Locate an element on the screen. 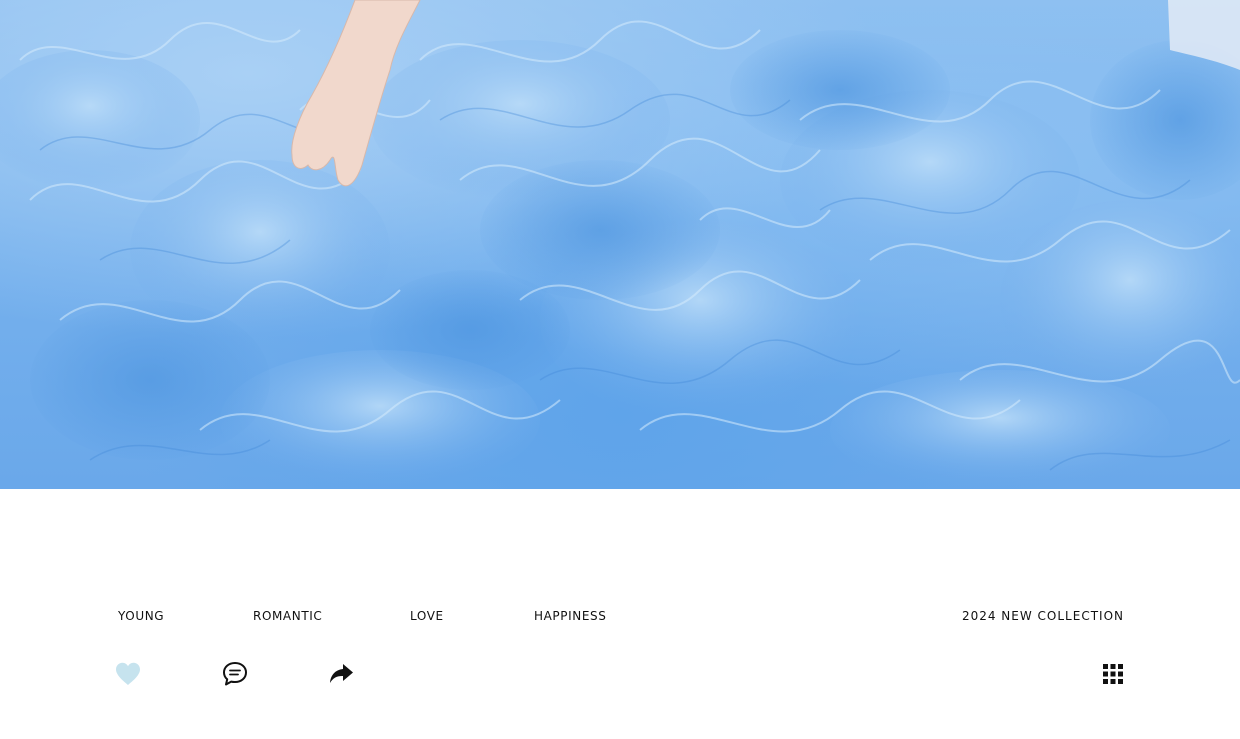  tag-young: YOUNG is located at coordinates (141, 616).